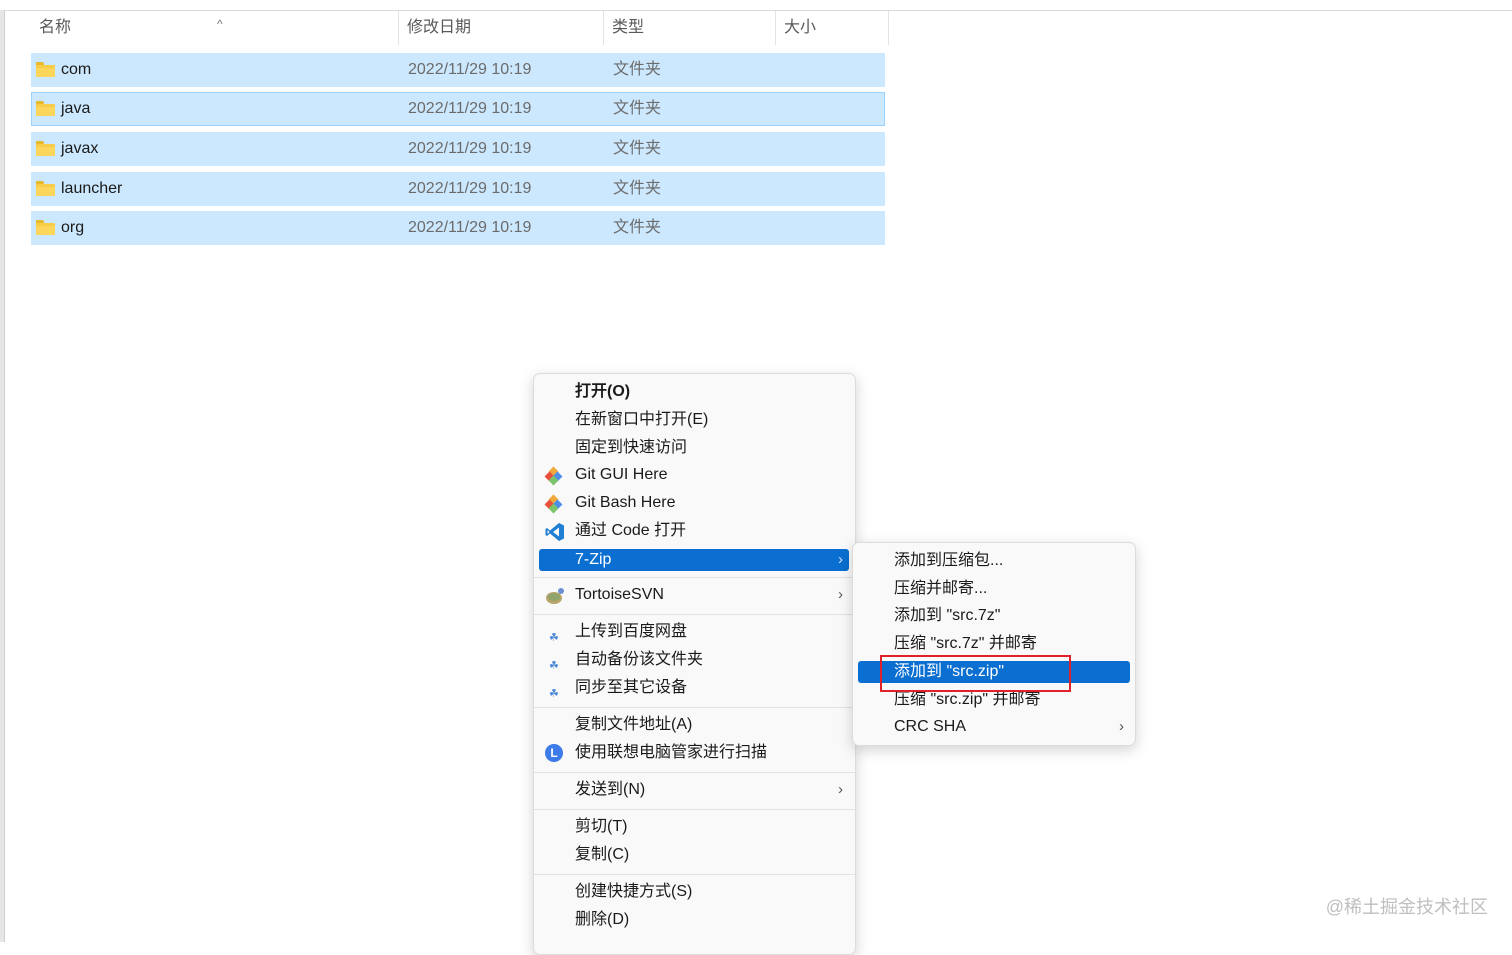 The width and height of the screenshot is (1512, 955). I want to click on sort-ascending-icon: ^, so click(220, 24).